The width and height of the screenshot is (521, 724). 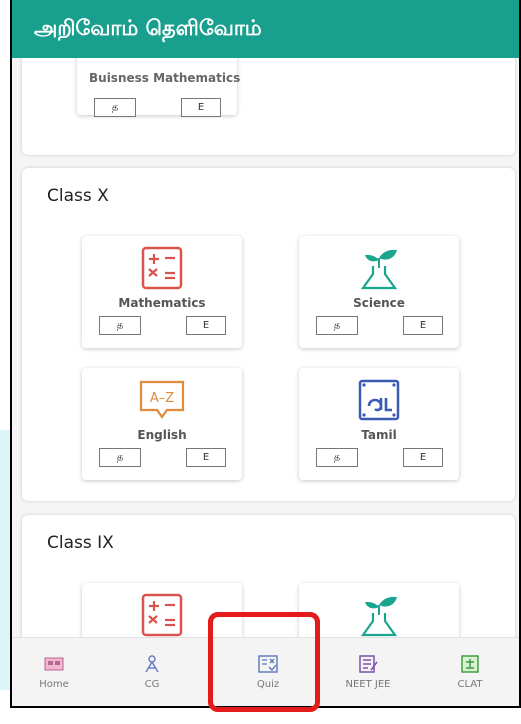 I want to click on quiz-highlight-box, so click(x=264, y=662).